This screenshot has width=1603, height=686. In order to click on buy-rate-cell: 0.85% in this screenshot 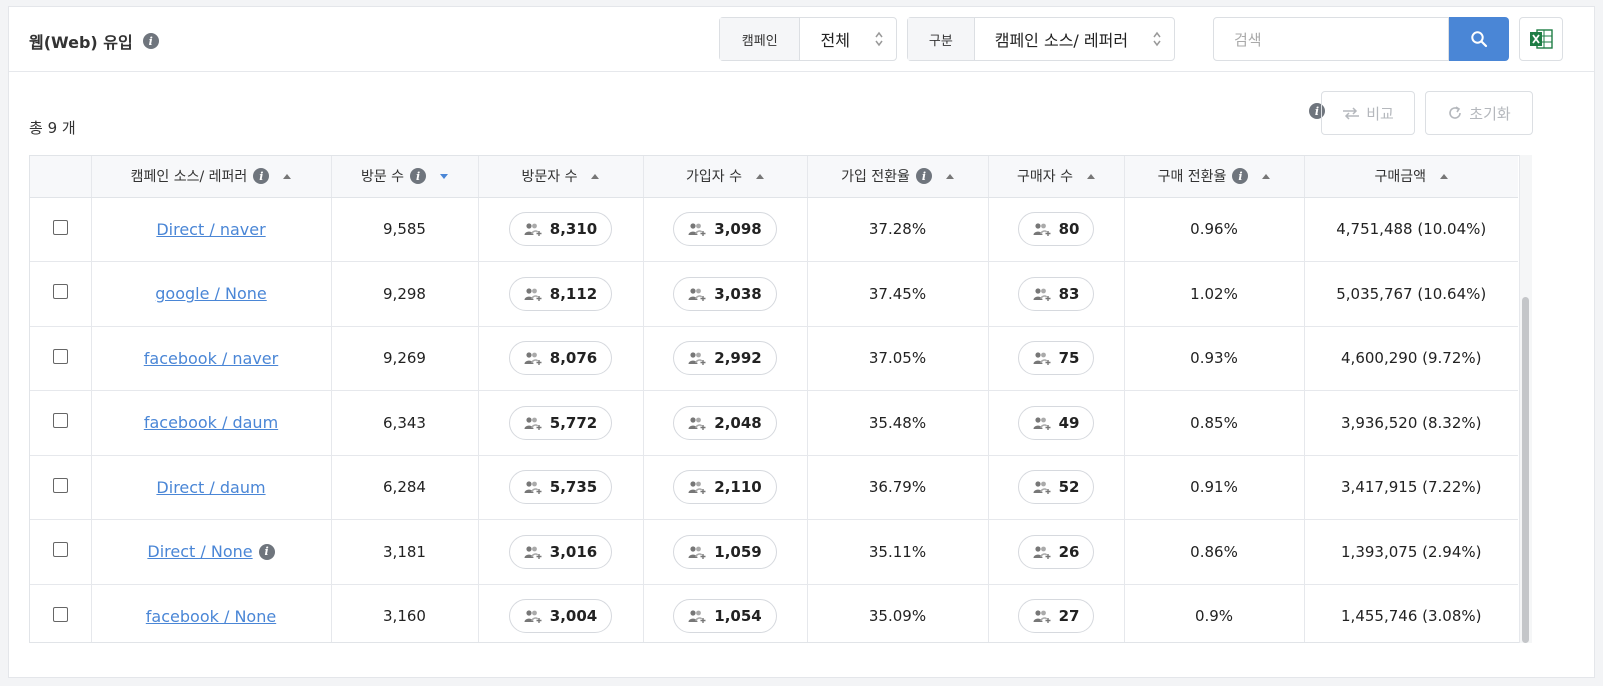, I will do `click(1214, 423)`.